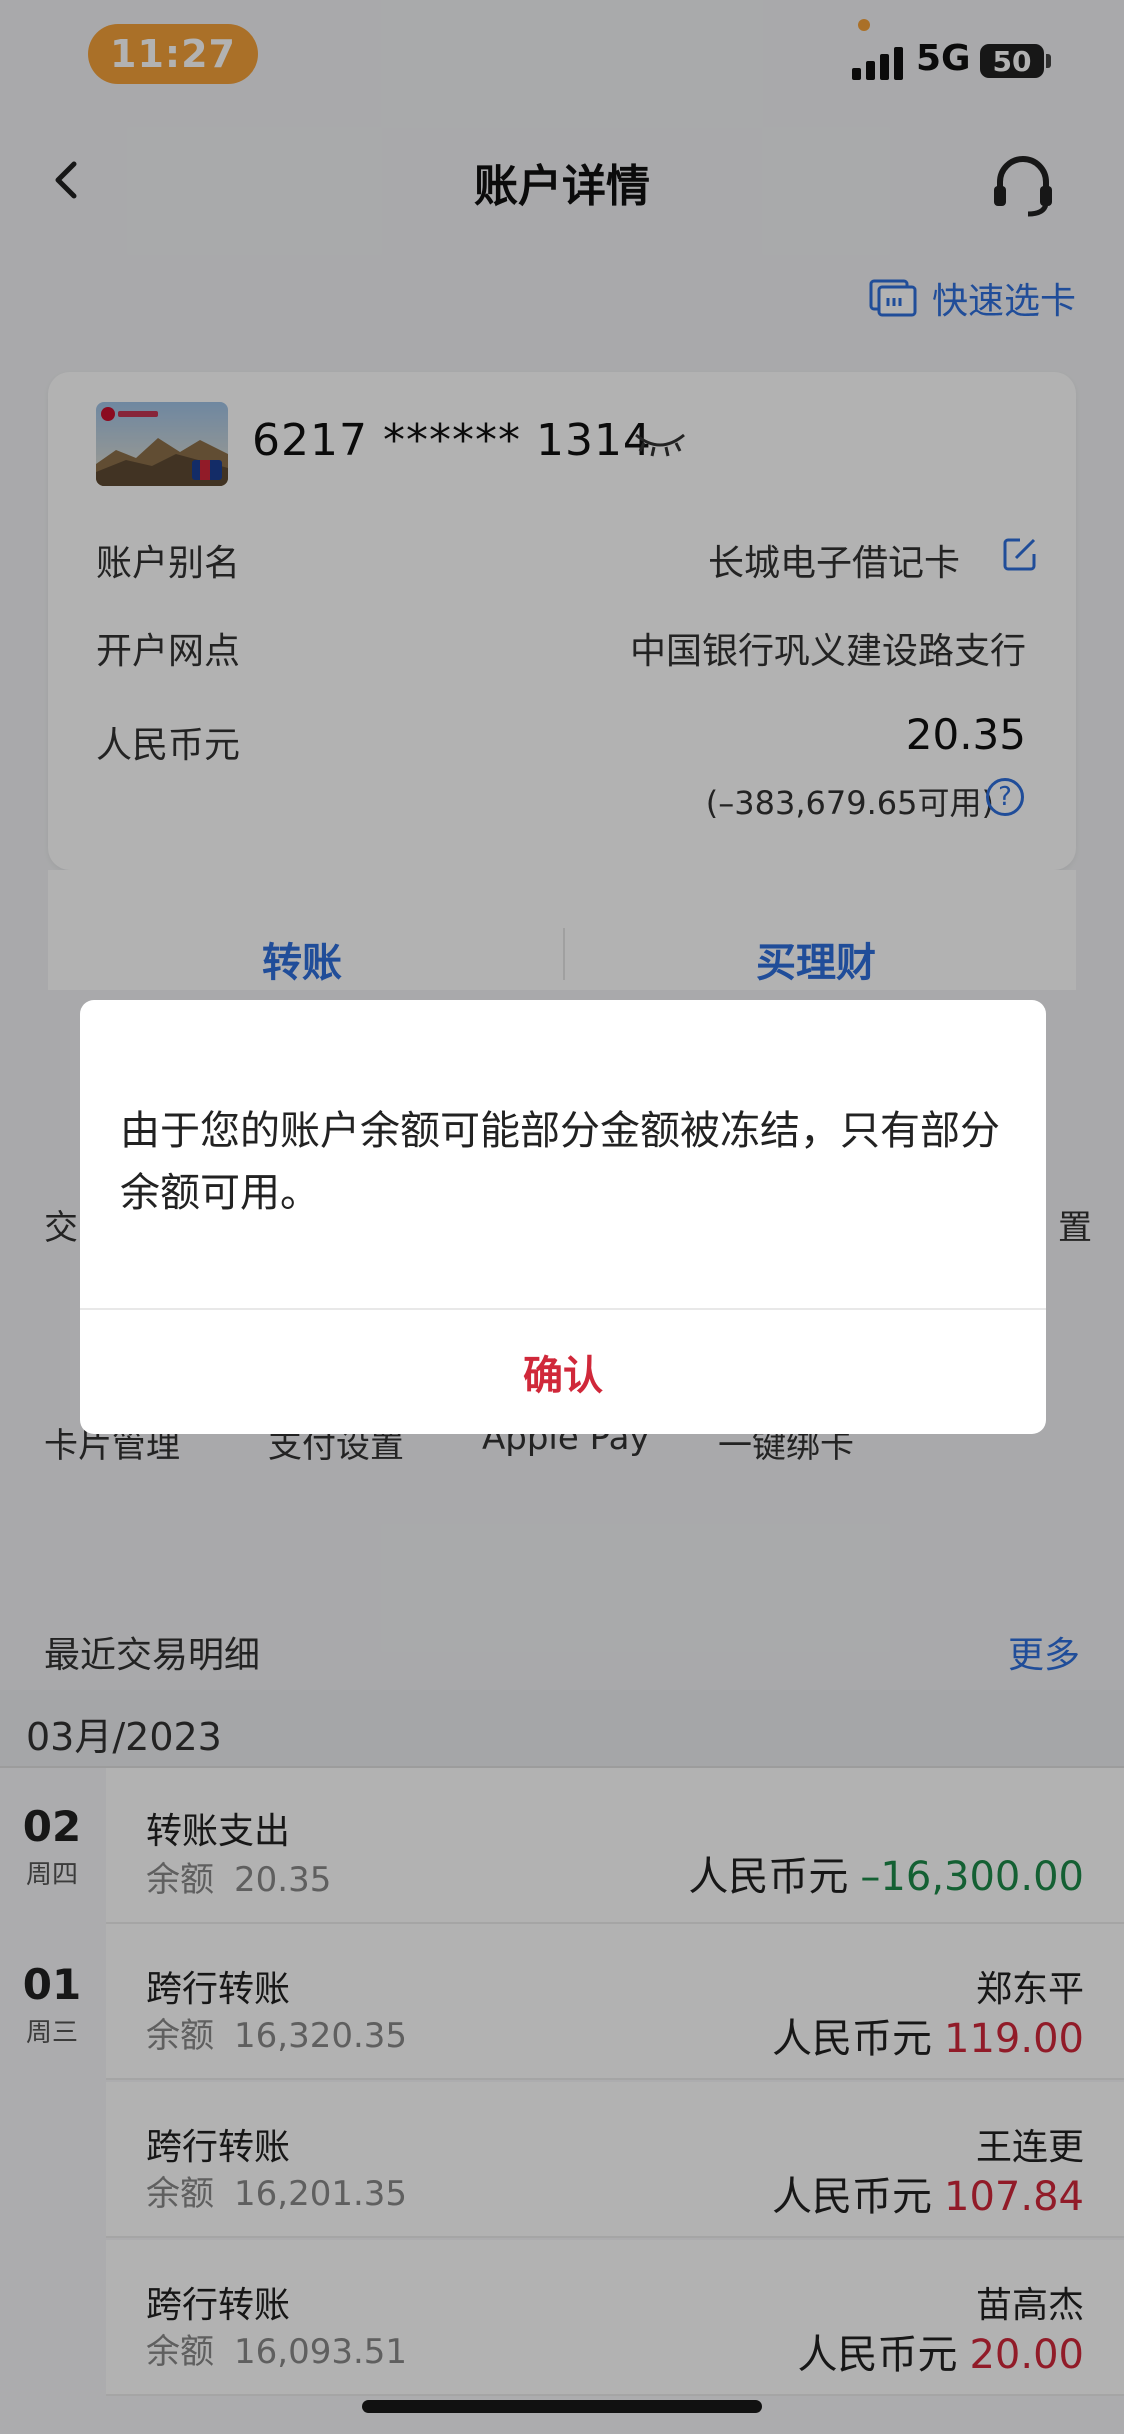 This screenshot has width=1124, height=2434. Describe the element at coordinates (563, 1372) in the screenshot. I see `confirm-button: 确认` at that location.